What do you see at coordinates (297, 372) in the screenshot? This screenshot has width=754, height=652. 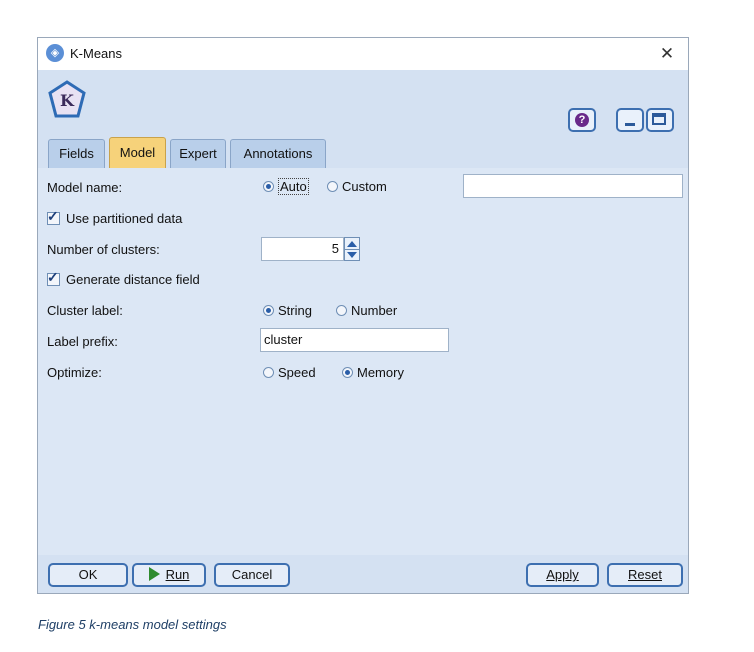 I see `optimize-speed-label: Speed` at bounding box center [297, 372].